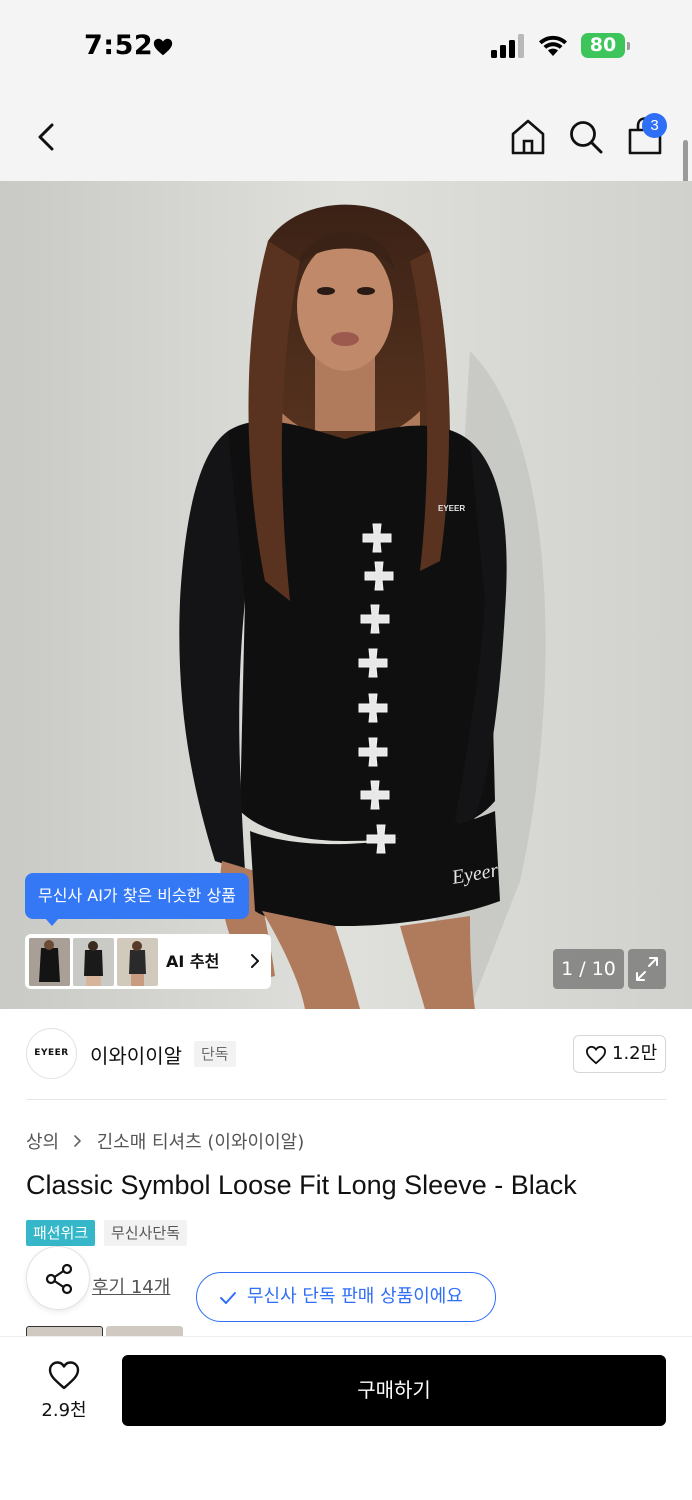 The height and width of the screenshot is (1500, 692). Describe the element at coordinates (355, 1296) in the screenshot. I see `exclusive-notice-text: 무신사 단독 판매 상품이에요` at that location.